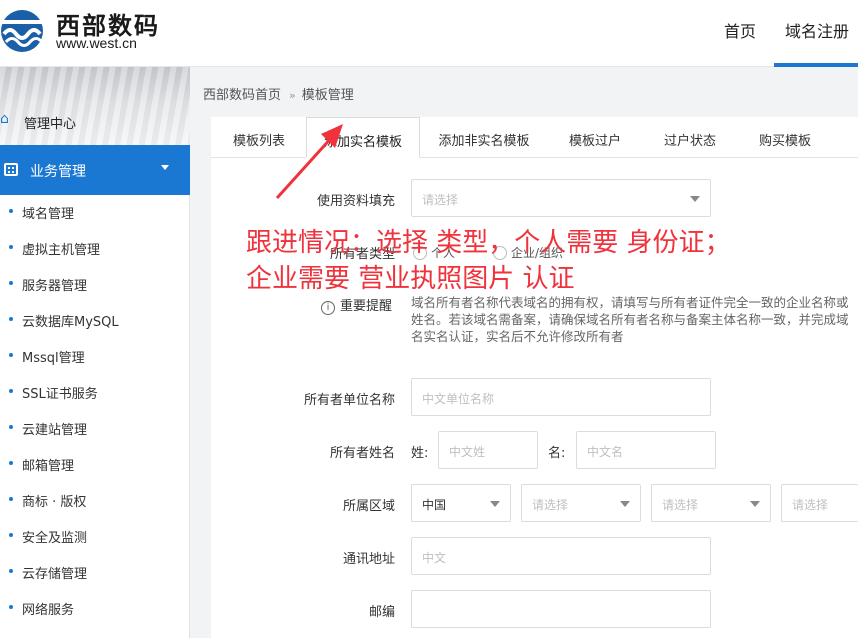 The width and height of the screenshot is (858, 638). What do you see at coordinates (434, 558) in the screenshot?
I see `address-placeholder: 中文` at bounding box center [434, 558].